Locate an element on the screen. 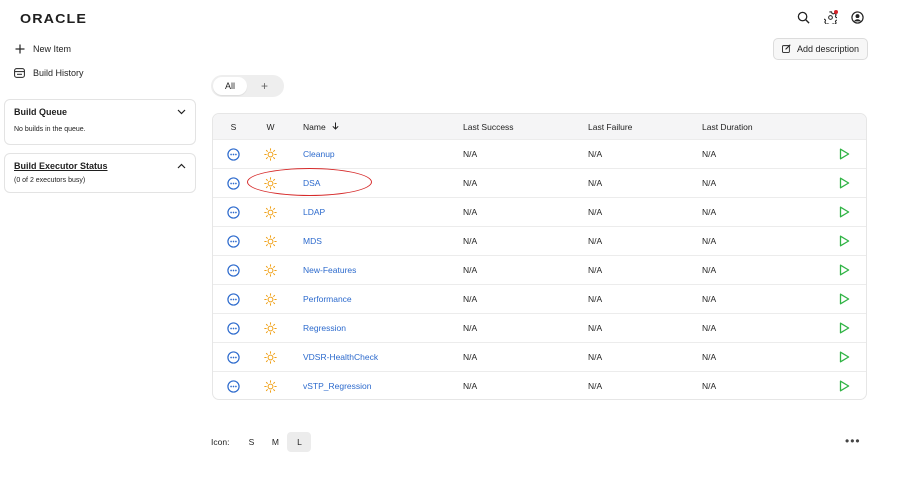  chevron-up-icon is located at coordinates (181, 166).